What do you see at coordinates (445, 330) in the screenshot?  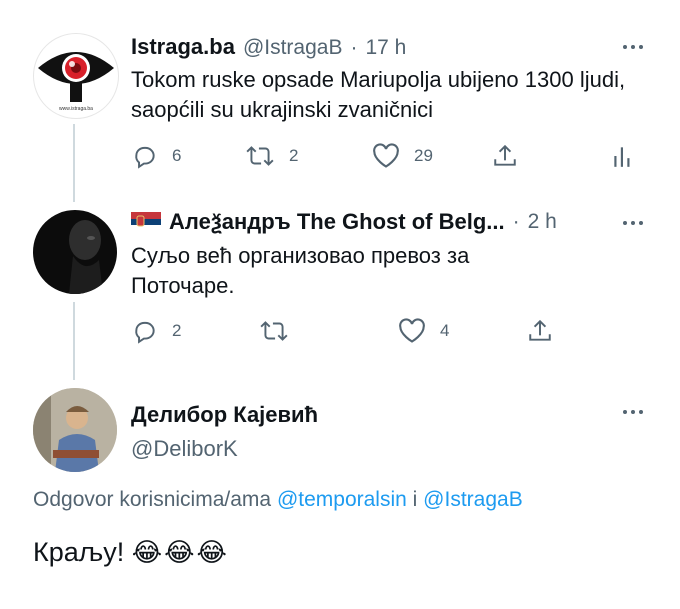 I see `like-count: 4` at bounding box center [445, 330].